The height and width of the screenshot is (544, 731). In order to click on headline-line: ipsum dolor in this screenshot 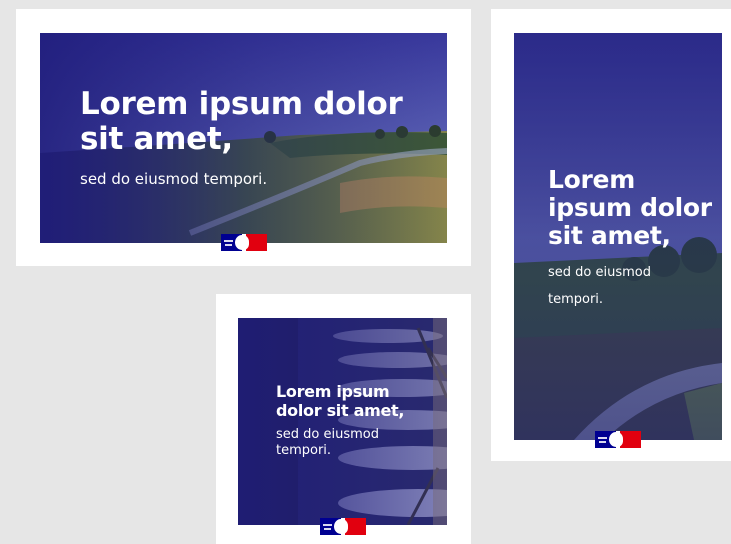, I will do `click(630, 207)`.